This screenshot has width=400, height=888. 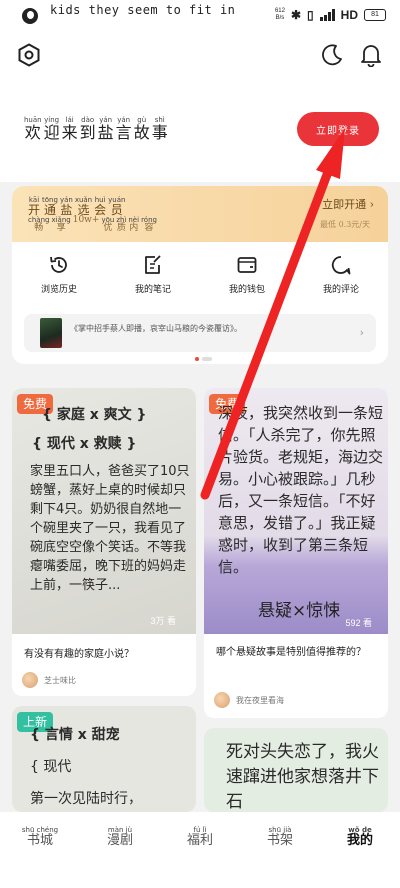 What do you see at coordinates (134, 228) in the screenshot?
I see `hanzi: 内` at bounding box center [134, 228].